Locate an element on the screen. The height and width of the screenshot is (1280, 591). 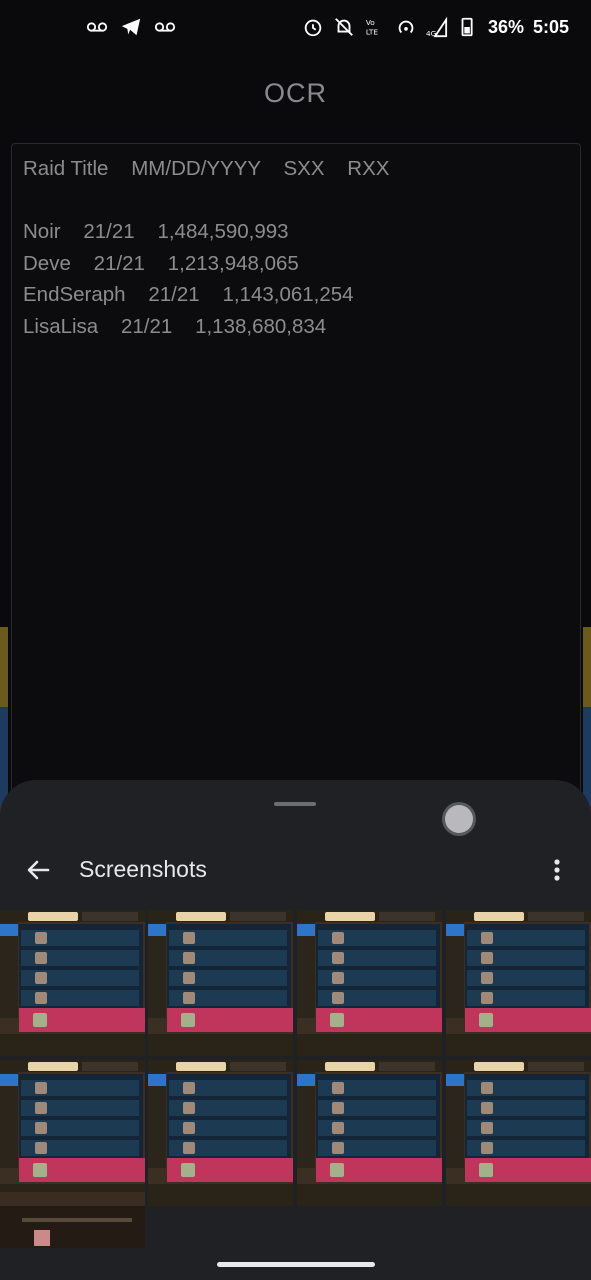
sheet-toolbar: Screenshots is located at coordinates (295, 870).